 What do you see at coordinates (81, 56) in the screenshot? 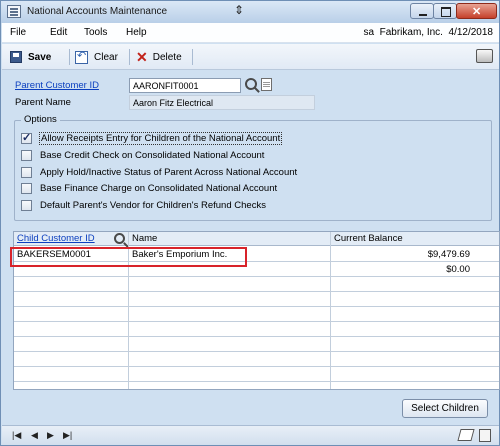
I see `clear-icon` at bounding box center [81, 56].